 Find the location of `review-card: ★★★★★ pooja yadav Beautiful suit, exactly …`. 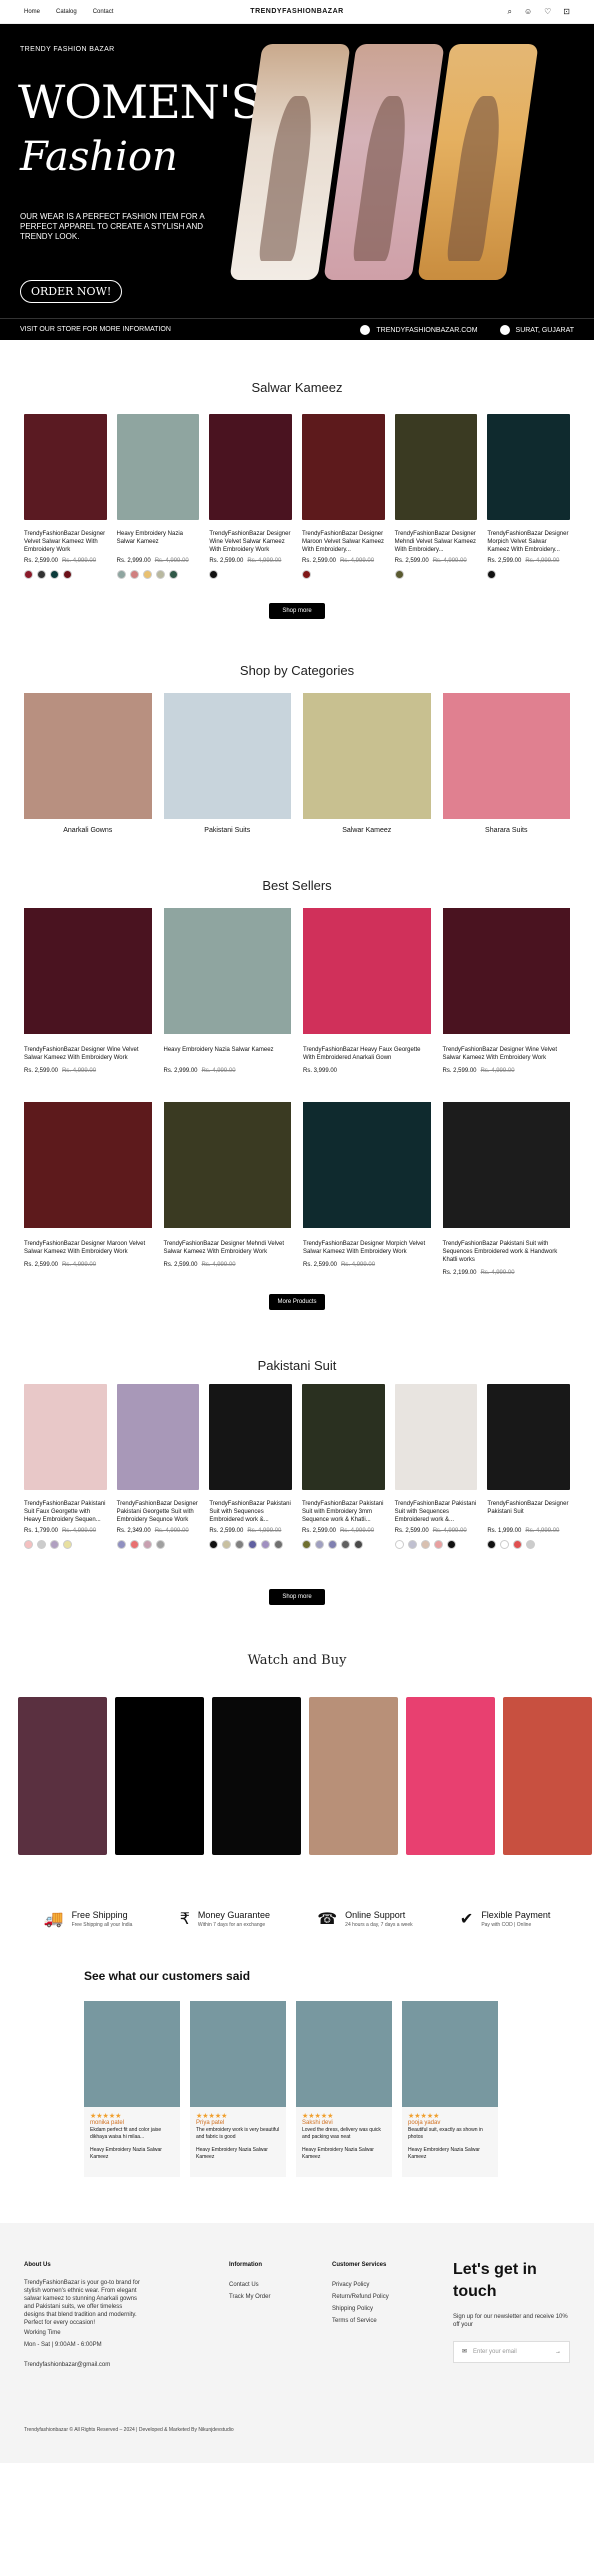

review-card: ★★★★★ pooja yadav Beautiful suit, exactly … is located at coordinates (450, 2089).